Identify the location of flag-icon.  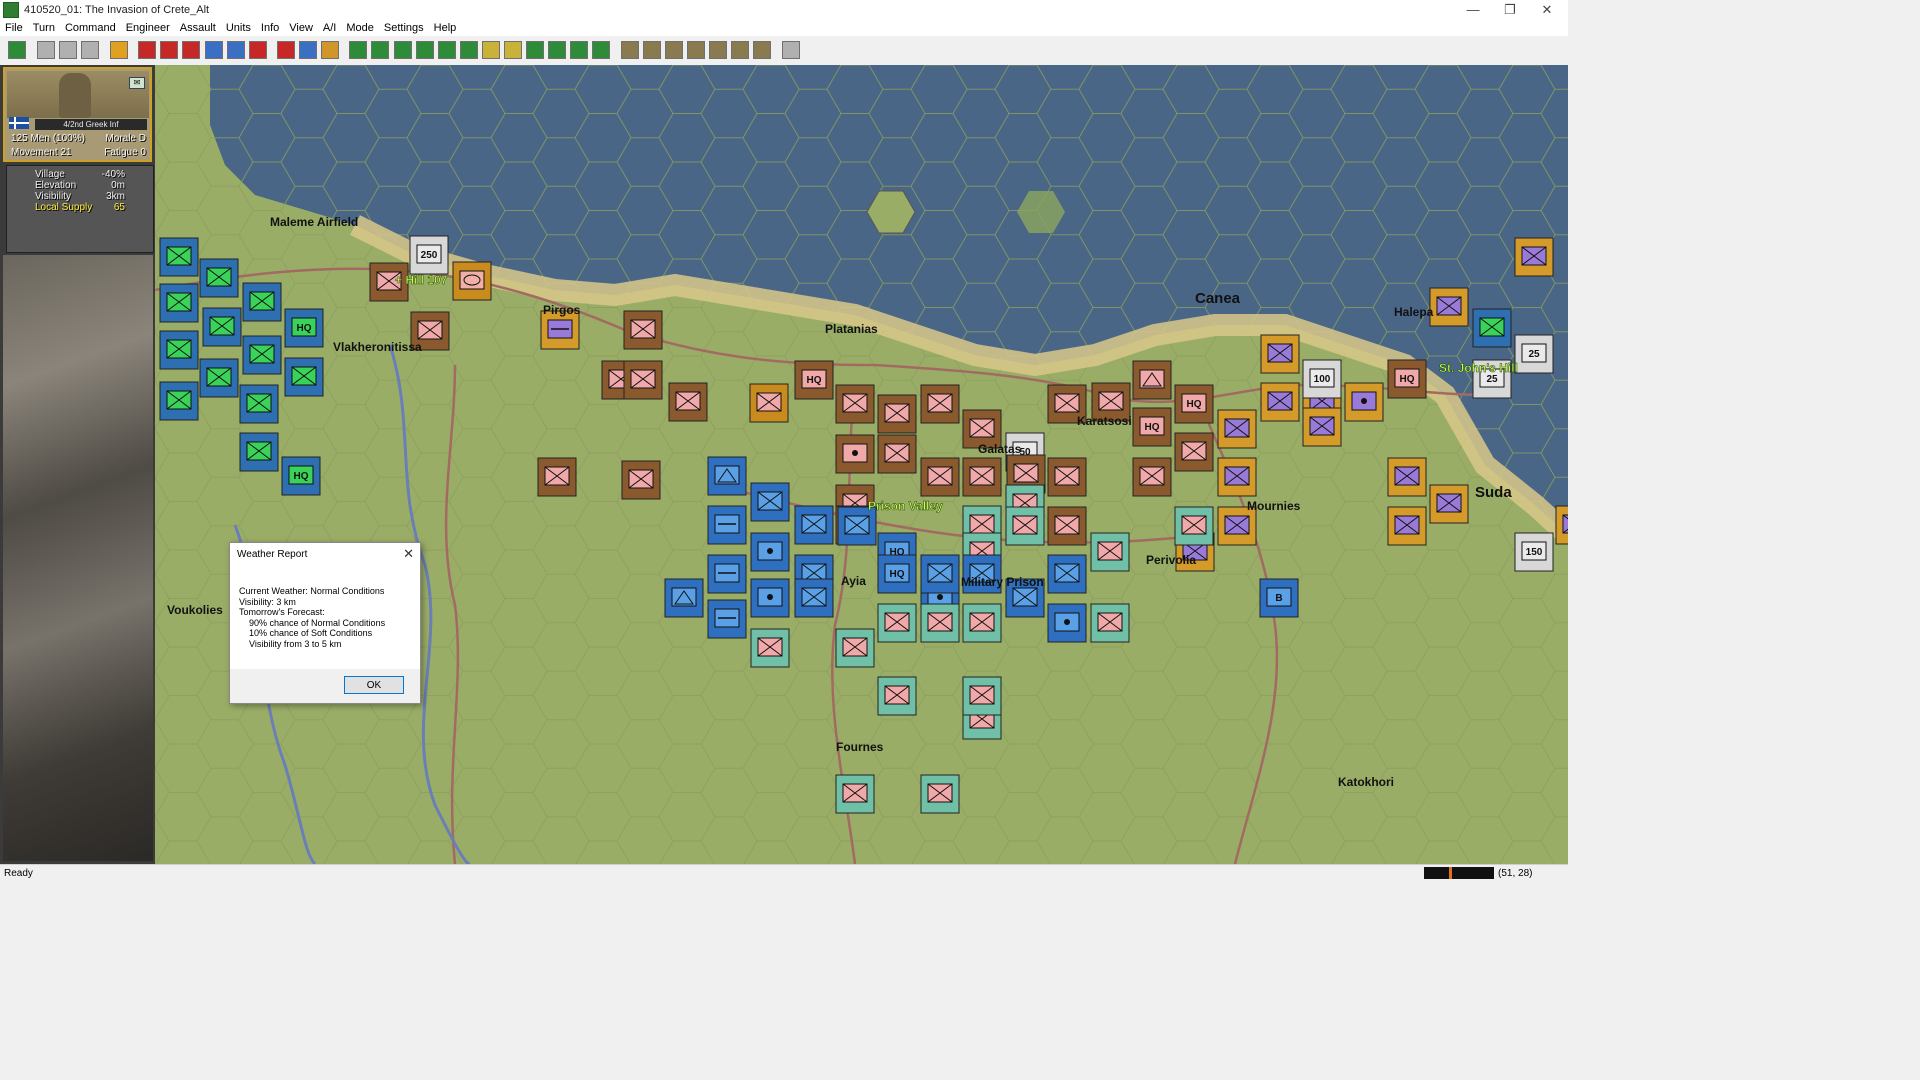
(469, 50).